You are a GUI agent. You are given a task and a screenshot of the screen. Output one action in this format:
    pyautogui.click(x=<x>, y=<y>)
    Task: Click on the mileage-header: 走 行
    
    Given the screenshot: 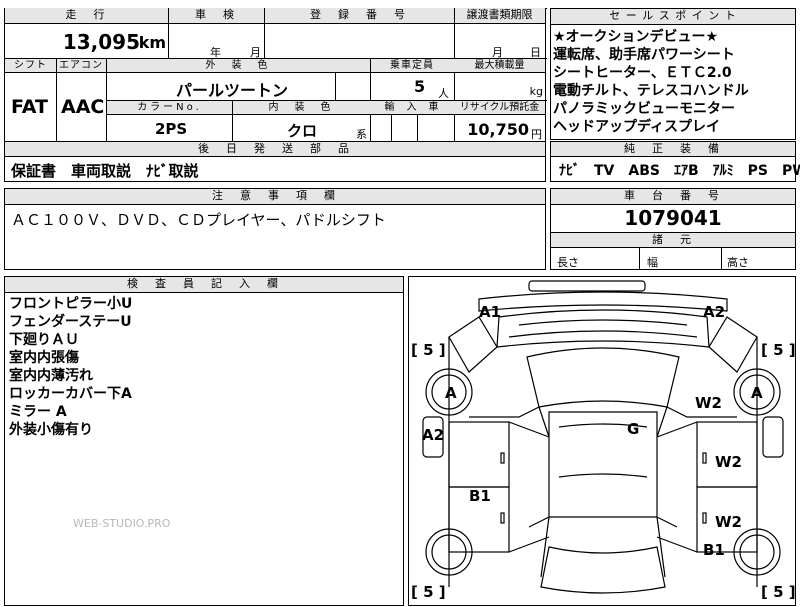 What is the action you would take?
    pyautogui.click(x=86, y=16)
    